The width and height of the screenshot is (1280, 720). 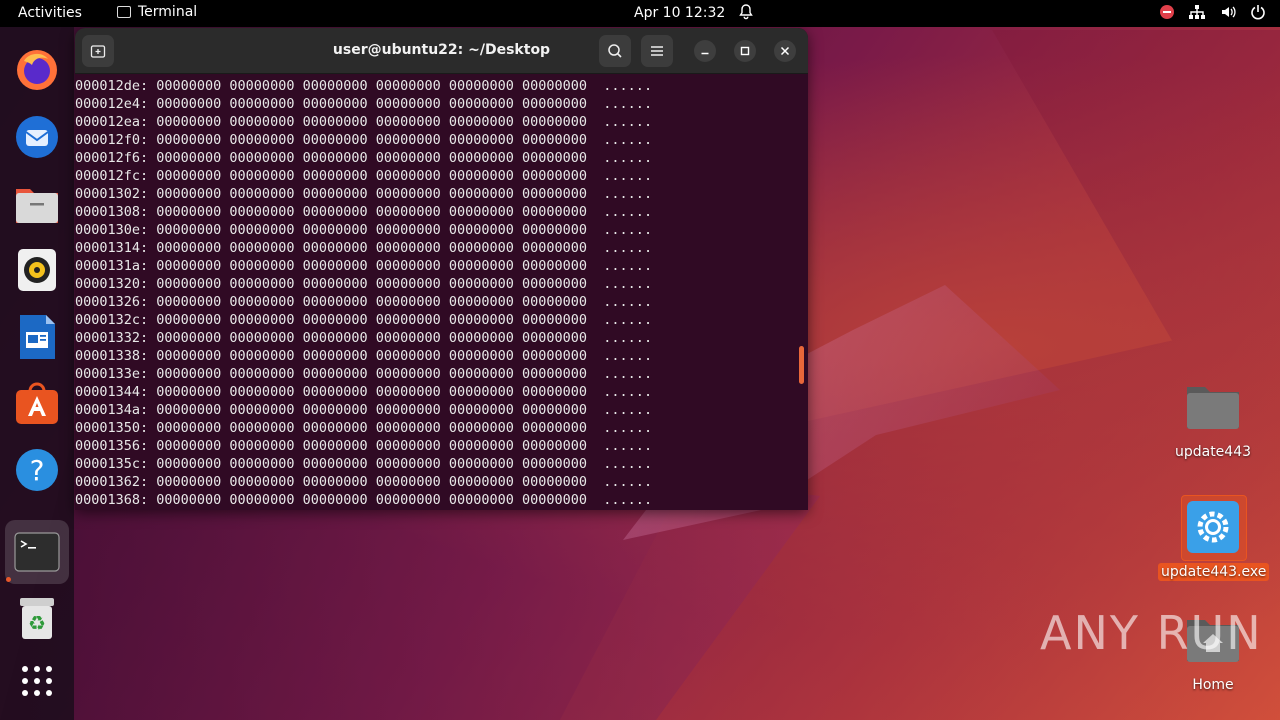 What do you see at coordinates (801, 365) in the screenshot?
I see `scrollbar-thumb` at bounding box center [801, 365].